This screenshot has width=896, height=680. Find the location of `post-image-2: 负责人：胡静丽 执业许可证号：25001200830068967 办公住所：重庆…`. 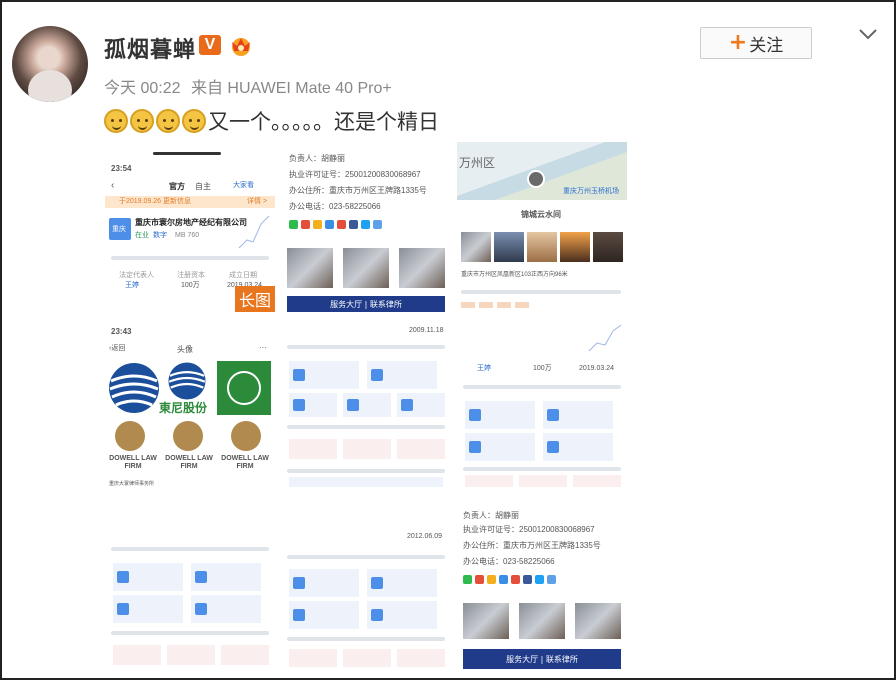

post-image-2: 负责人：胡静丽 执业许可证号：25001200830068967 办公住所：重庆… is located at coordinates (366, 227).